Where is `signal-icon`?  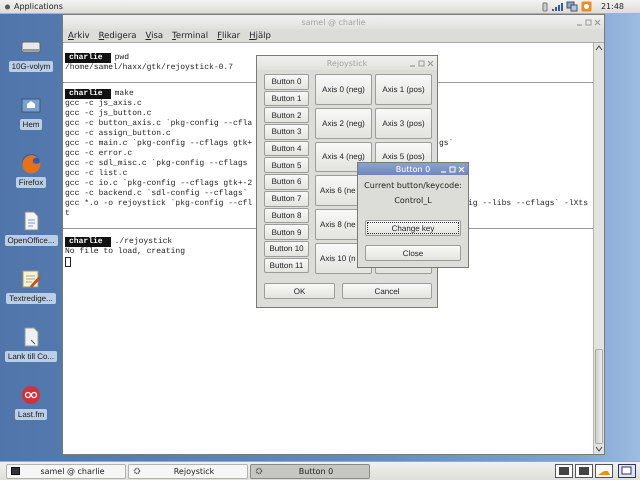 signal-icon is located at coordinates (556, 7).